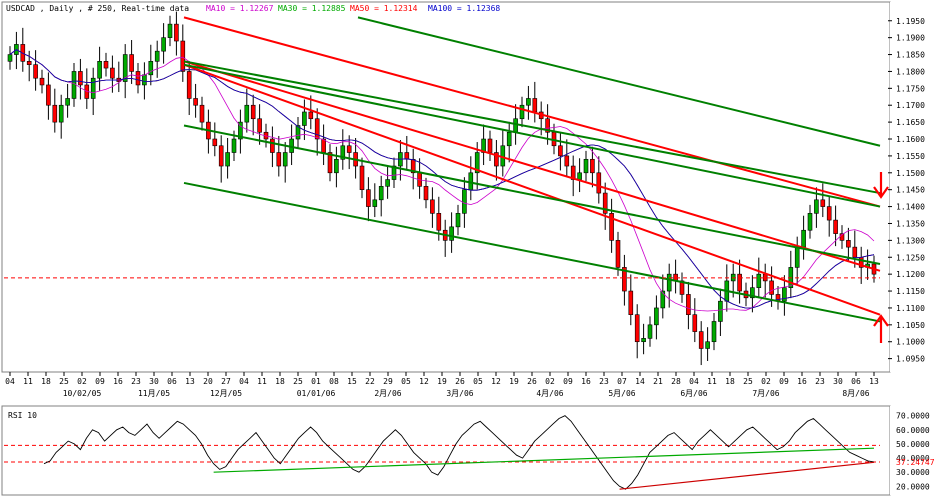  What do you see at coordinates (226, 381) in the screenshot?
I see `date-tick-label: 27` at bounding box center [226, 381].